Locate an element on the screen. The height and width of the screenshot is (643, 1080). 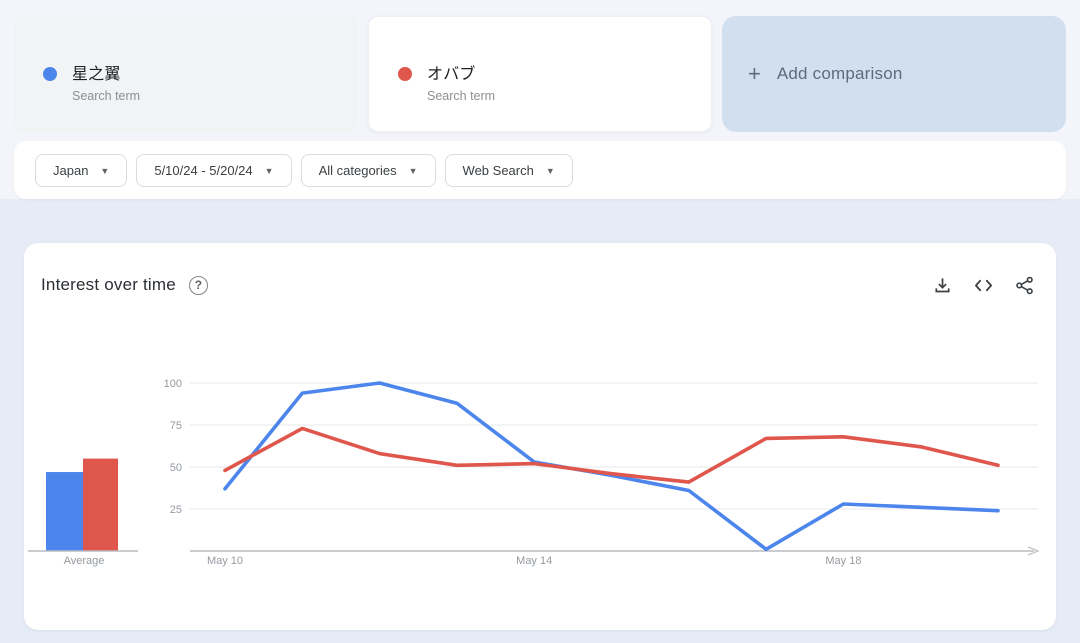
x-axis-label: May 10 is located at coordinates (225, 561).